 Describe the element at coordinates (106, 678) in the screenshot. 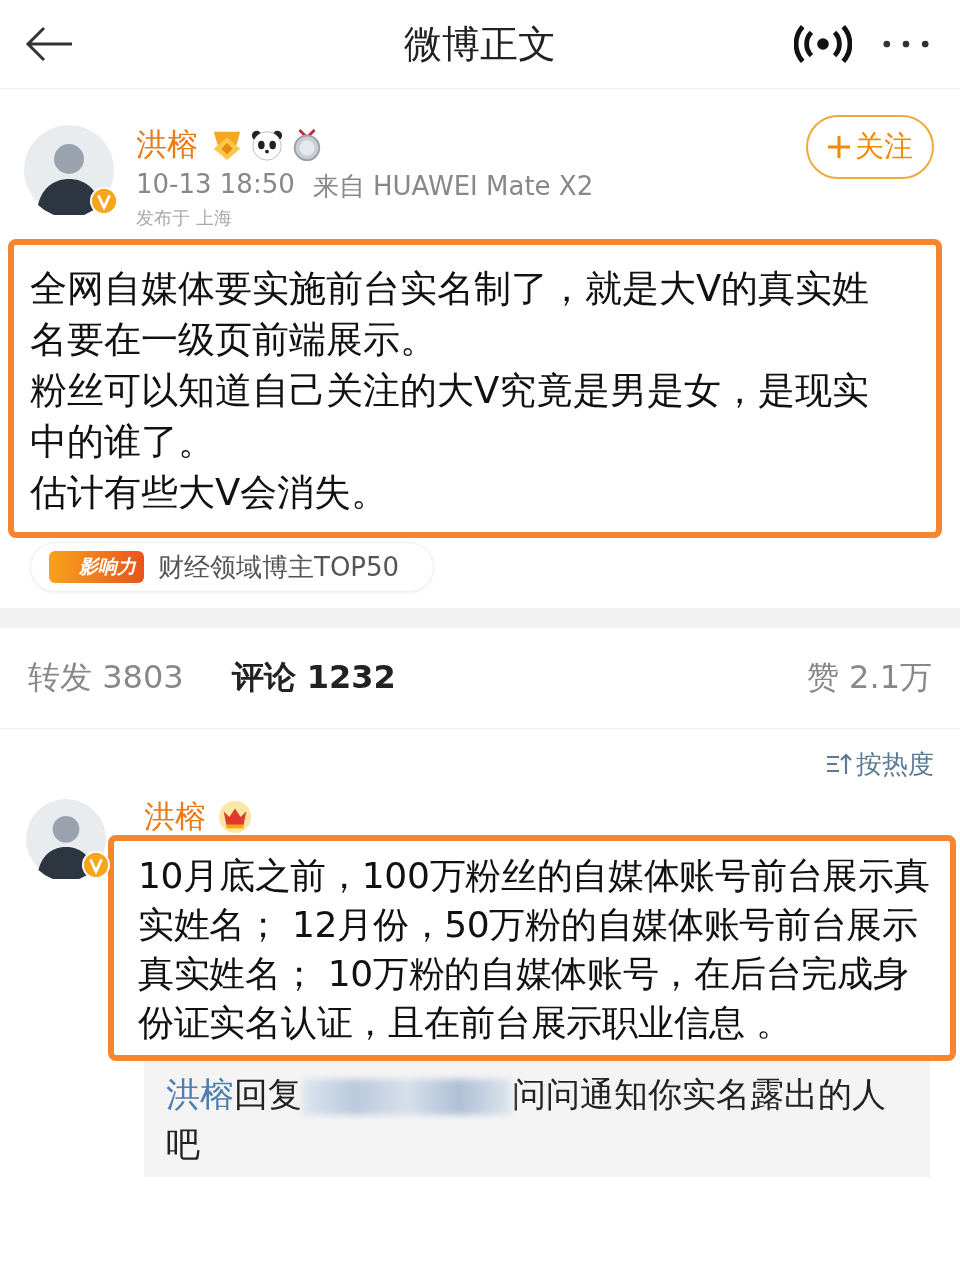

I see `stat-tab: 转发 3803` at that location.